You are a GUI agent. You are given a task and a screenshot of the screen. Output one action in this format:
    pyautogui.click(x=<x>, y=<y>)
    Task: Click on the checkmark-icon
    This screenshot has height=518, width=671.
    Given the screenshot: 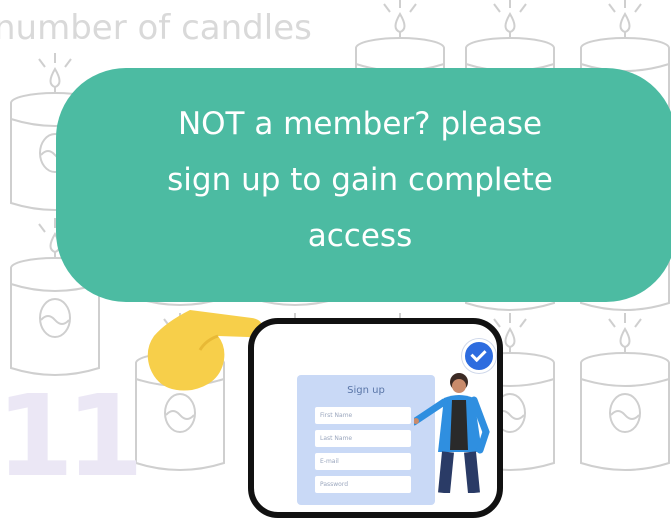 What is the action you would take?
    pyautogui.click(x=479, y=356)
    